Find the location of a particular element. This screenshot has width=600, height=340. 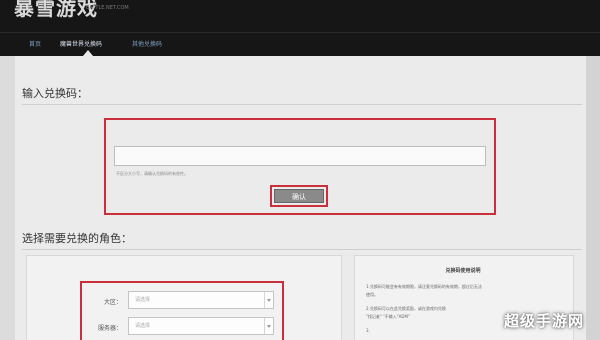

tip-line: "找记者" "不输入"ADM" is located at coordinates (388, 316).